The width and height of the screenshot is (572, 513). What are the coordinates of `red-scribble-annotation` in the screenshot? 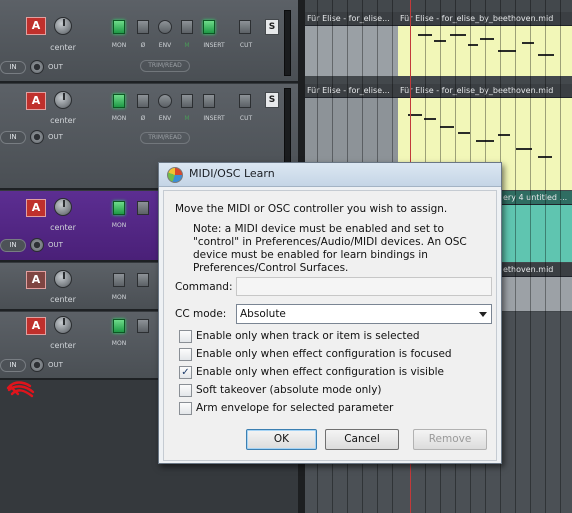 It's located at (20, 389).